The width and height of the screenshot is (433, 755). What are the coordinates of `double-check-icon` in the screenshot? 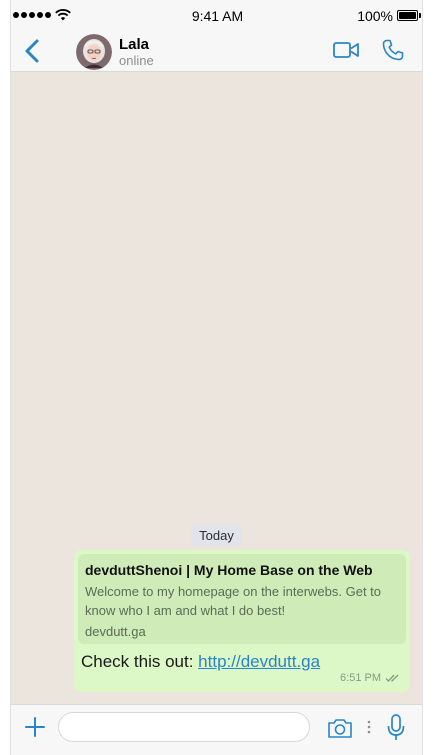 It's located at (392, 678).